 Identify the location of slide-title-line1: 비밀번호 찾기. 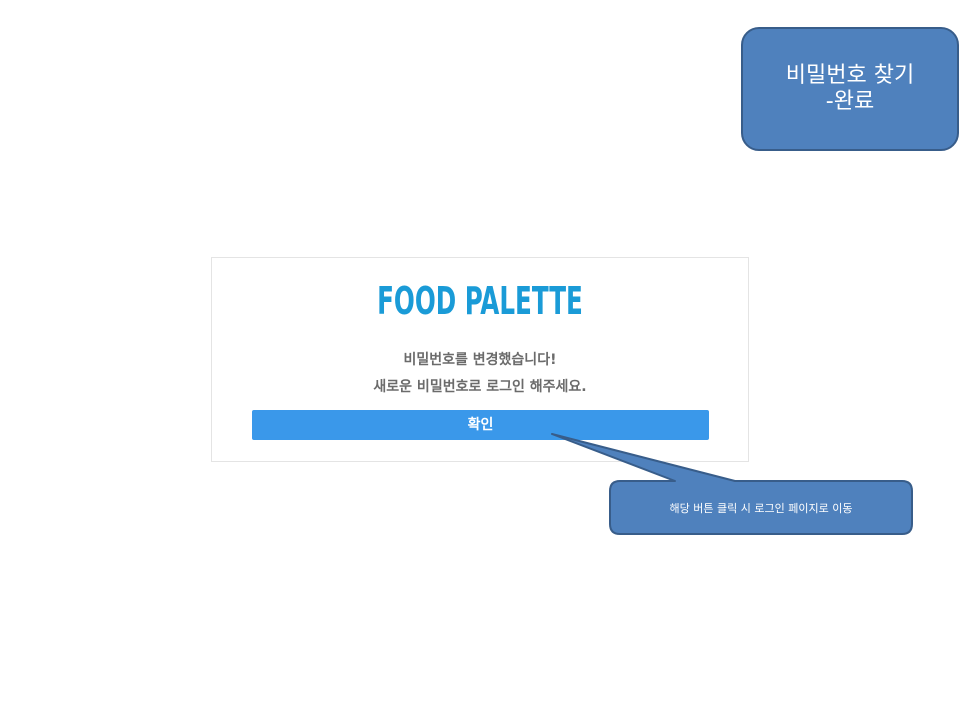
(850, 75).